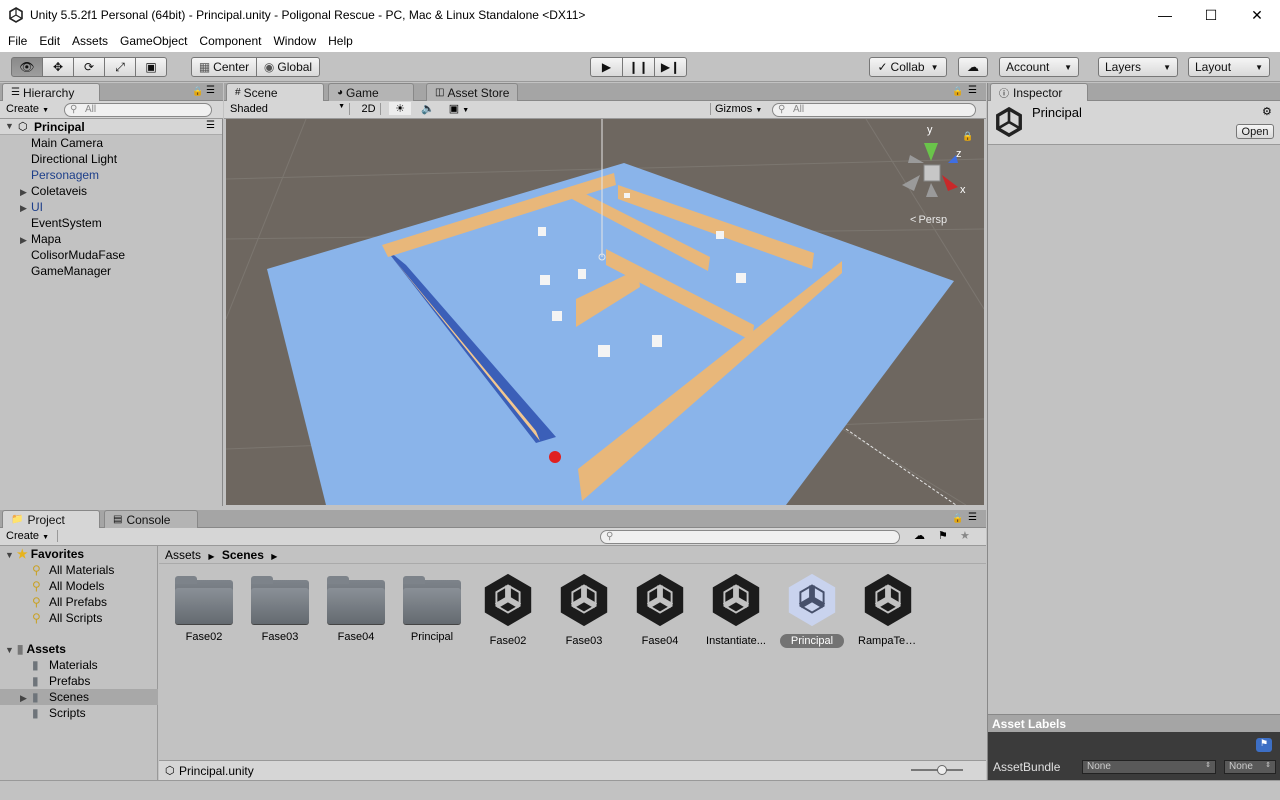 This screenshot has height=800, width=1280. I want to click on asset-folder-item: ▶ ▮ Scenes, so click(79, 697).